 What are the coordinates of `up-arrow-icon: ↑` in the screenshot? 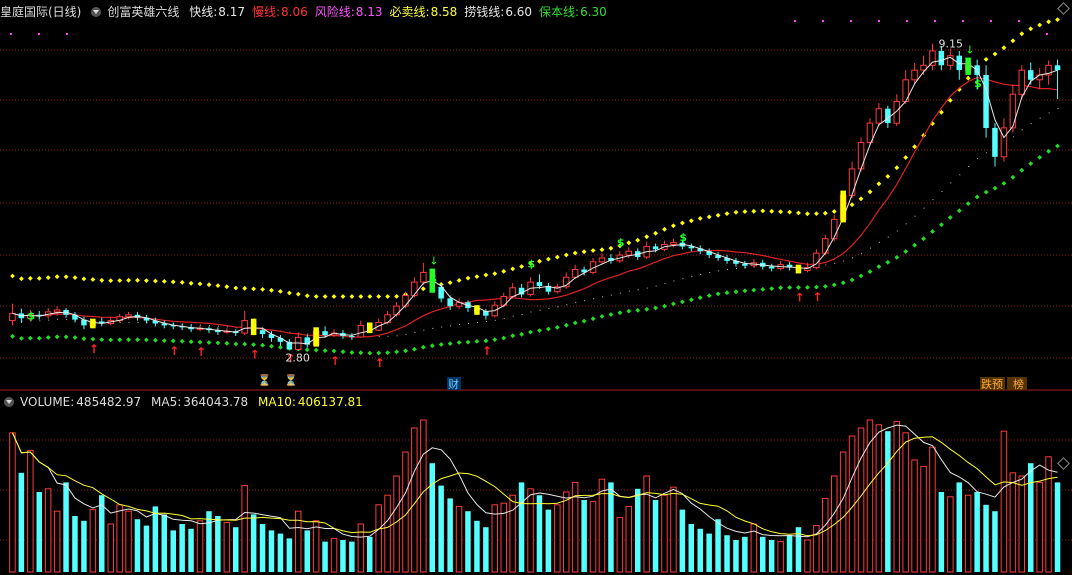 It's located at (255, 355).